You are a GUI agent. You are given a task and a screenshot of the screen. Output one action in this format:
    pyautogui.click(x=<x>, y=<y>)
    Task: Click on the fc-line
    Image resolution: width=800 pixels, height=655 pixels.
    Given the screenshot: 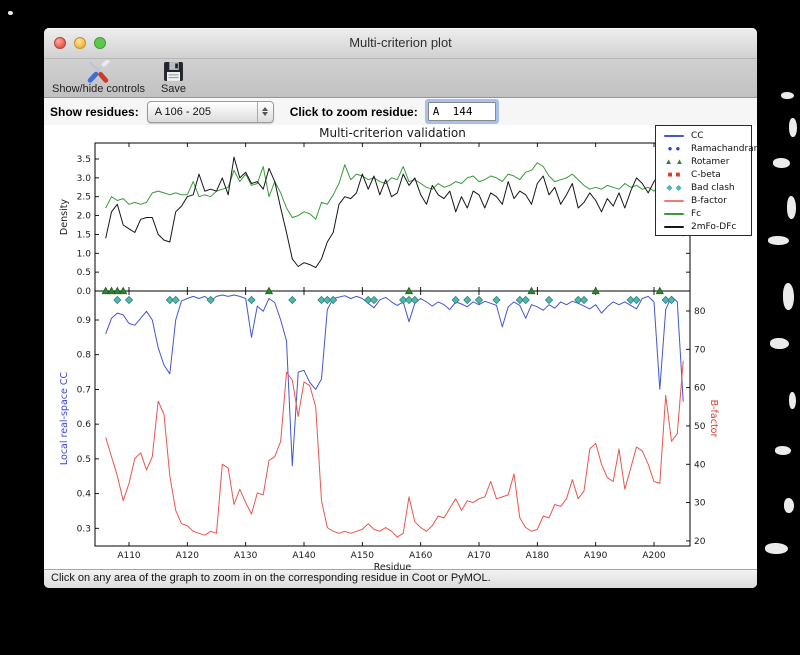 What is the action you would take?
    pyautogui.click(x=394, y=190)
    